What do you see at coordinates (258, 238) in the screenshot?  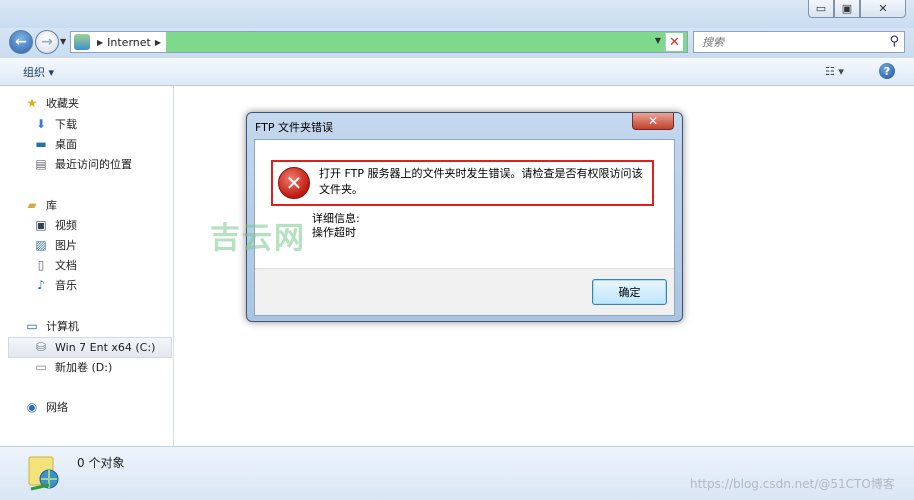 I see `overlay-watermark: 吉云网` at bounding box center [258, 238].